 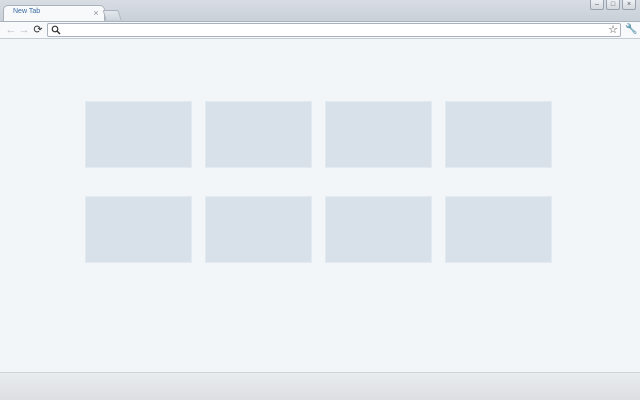 I want to click on omnibox-input, so click(x=334, y=30).